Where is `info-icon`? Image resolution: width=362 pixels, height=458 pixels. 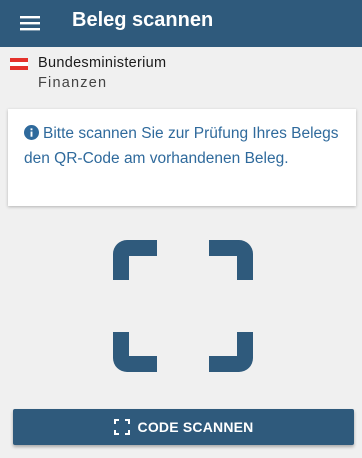
info-icon is located at coordinates (31, 132).